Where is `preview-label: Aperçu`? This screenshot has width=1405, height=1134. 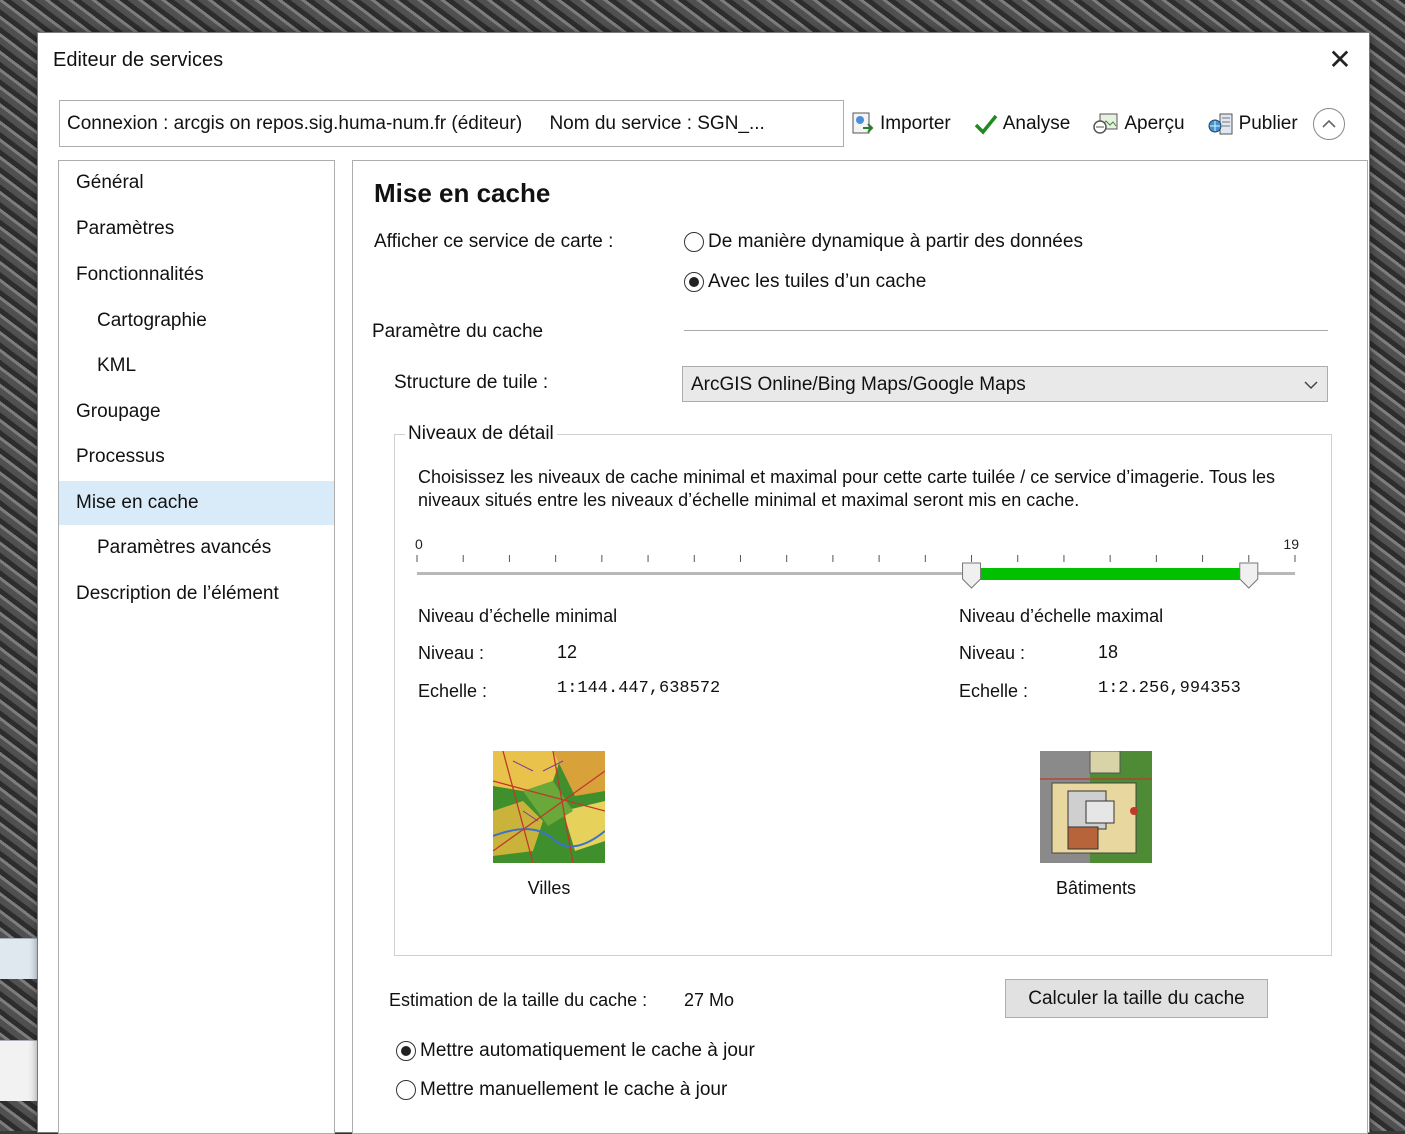
preview-label: Aperçu is located at coordinates (1154, 123).